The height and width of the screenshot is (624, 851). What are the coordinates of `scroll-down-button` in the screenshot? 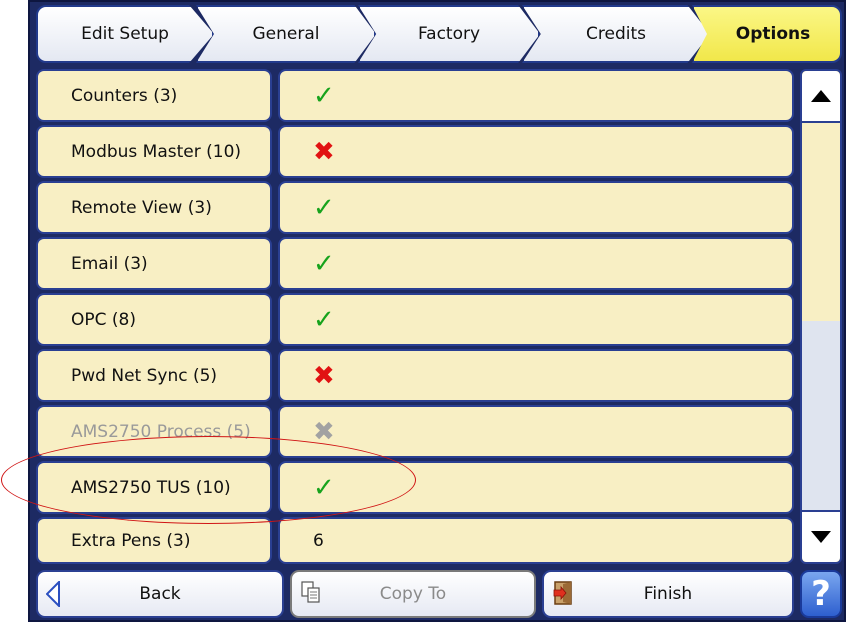 It's located at (821, 536).